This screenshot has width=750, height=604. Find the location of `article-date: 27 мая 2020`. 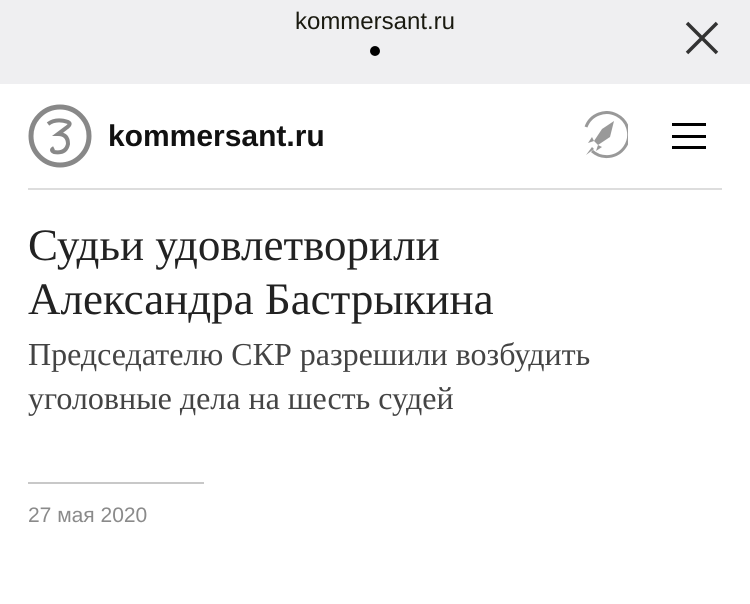

article-date: 27 мая 2020 is located at coordinates (88, 516).